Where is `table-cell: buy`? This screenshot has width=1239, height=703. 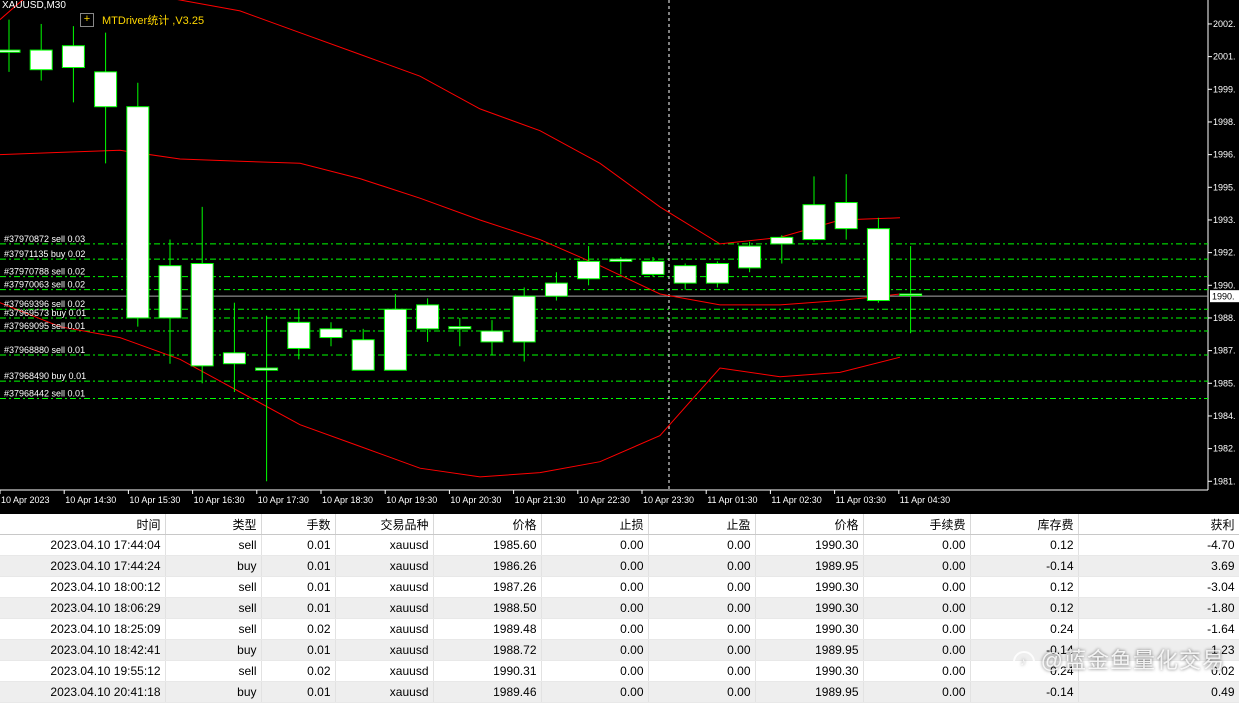 table-cell: buy is located at coordinates (213, 566).